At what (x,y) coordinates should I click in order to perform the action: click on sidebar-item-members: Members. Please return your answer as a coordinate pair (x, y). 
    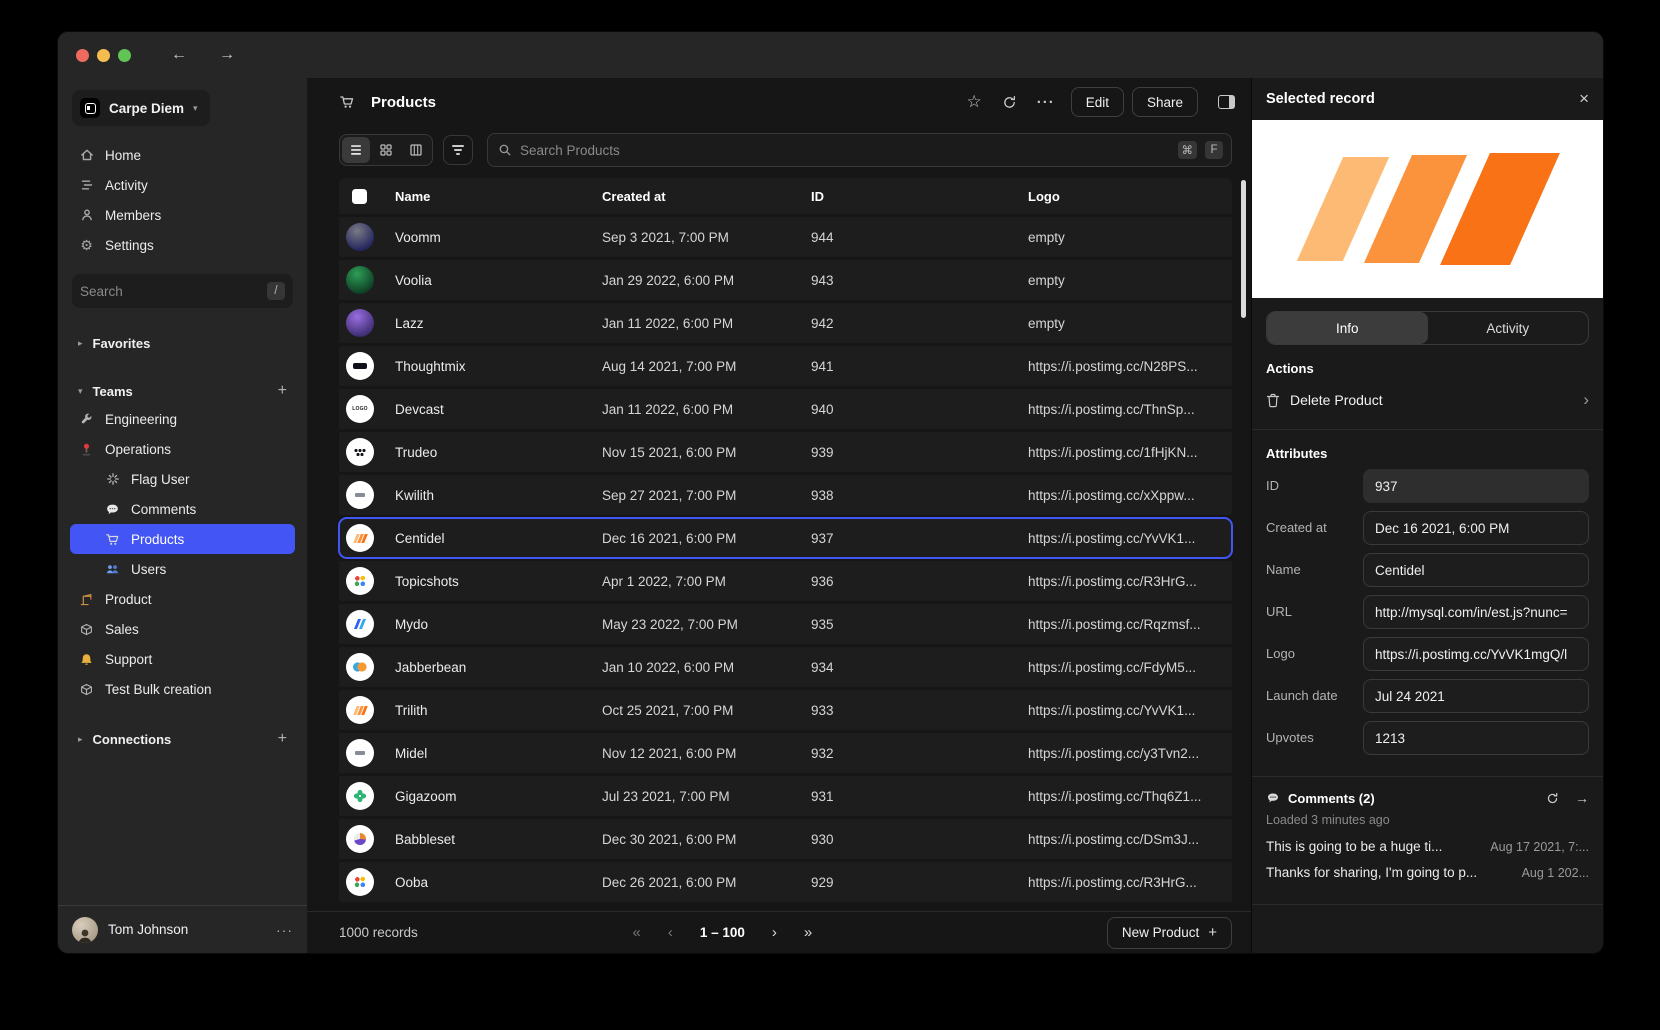
    Looking at the image, I should click on (182, 215).